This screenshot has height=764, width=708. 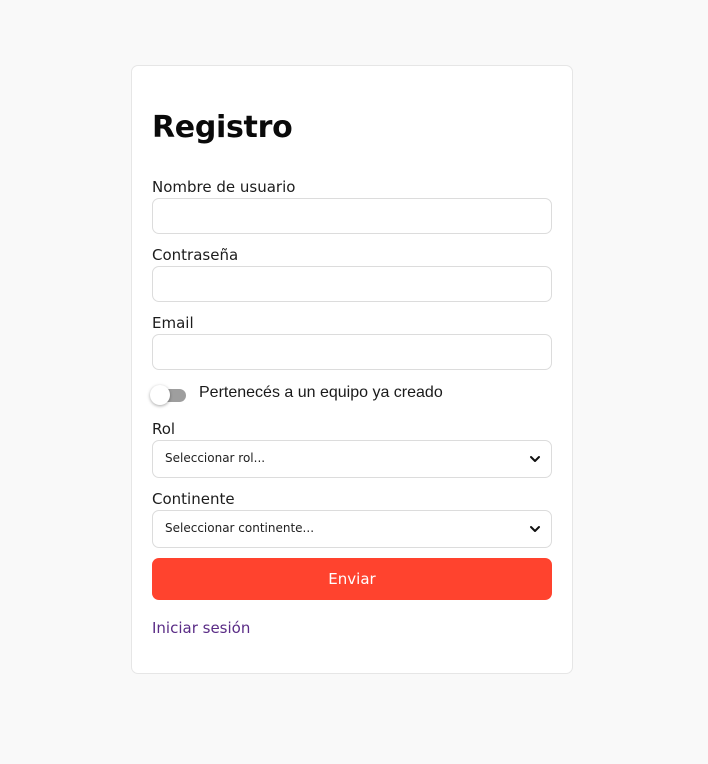 What do you see at coordinates (352, 216) in the screenshot?
I see `username-input` at bounding box center [352, 216].